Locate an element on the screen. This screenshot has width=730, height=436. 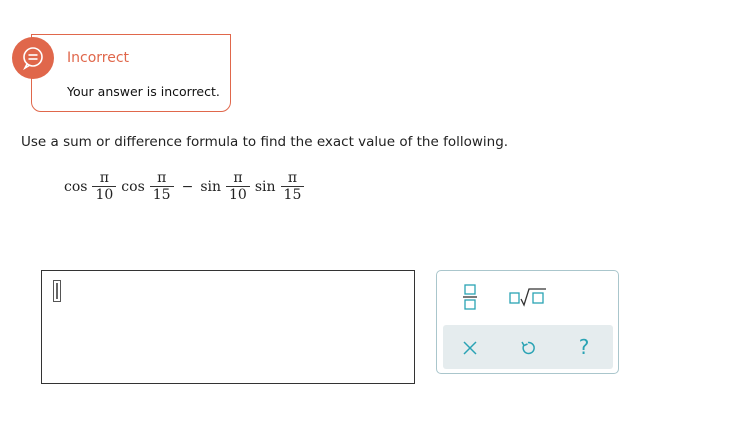
minus-operator: − is located at coordinates (187, 187).